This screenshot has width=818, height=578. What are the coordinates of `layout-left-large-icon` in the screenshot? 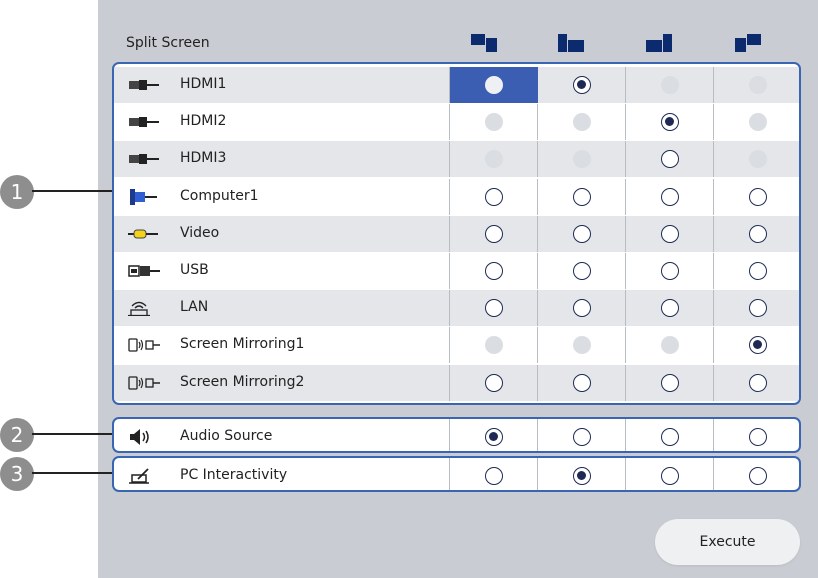 It's located at (571, 43).